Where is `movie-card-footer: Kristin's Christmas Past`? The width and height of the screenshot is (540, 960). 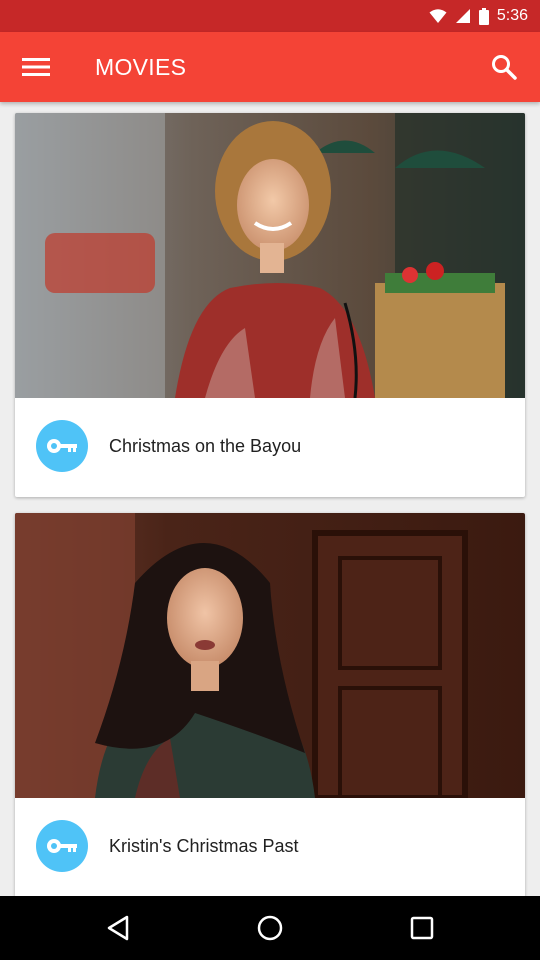 movie-card-footer: Kristin's Christmas Past is located at coordinates (270, 847).